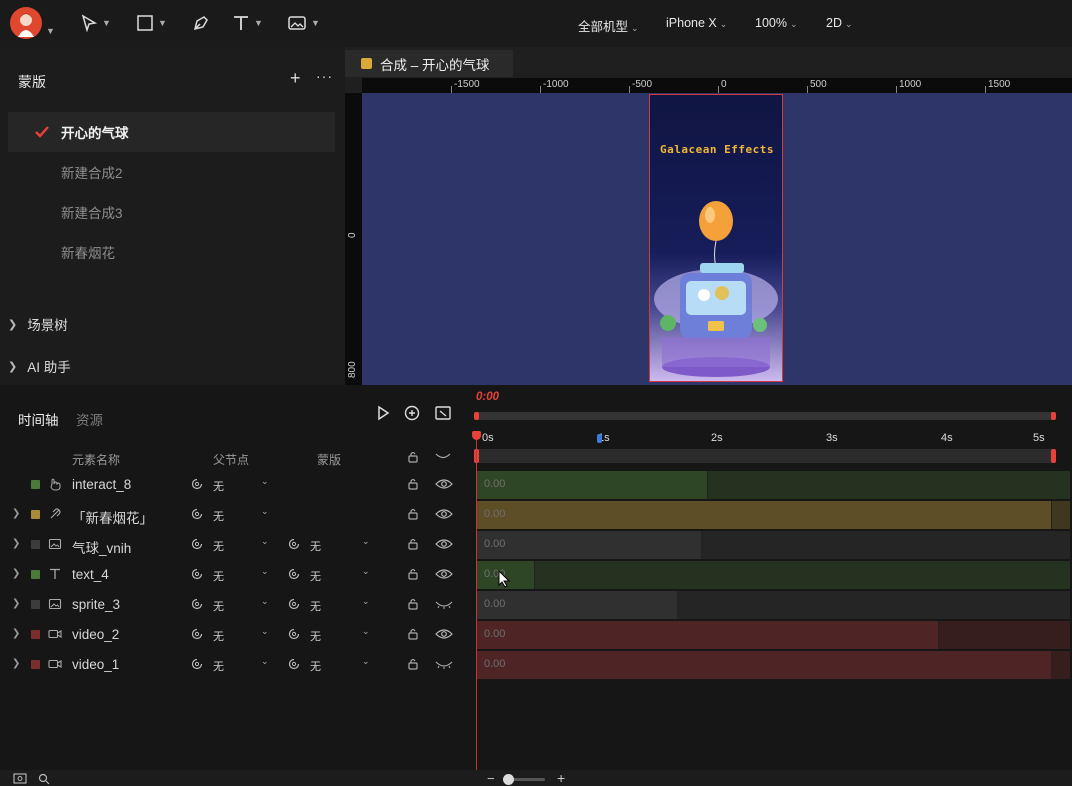 The width and height of the screenshot is (1072, 786). Describe the element at coordinates (235, 635) in the screenshot. I see `timeline-row: ❯ video_2 无 ⌄ 无 ⌄` at that location.